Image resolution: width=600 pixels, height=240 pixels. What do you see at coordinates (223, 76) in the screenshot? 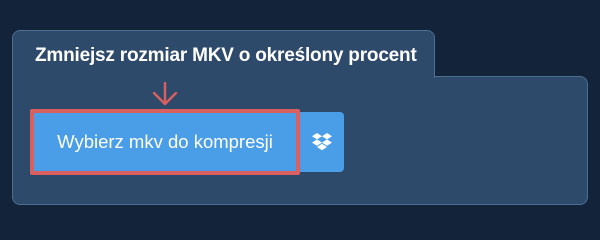
I see `tab-joint` at bounding box center [223, 76].